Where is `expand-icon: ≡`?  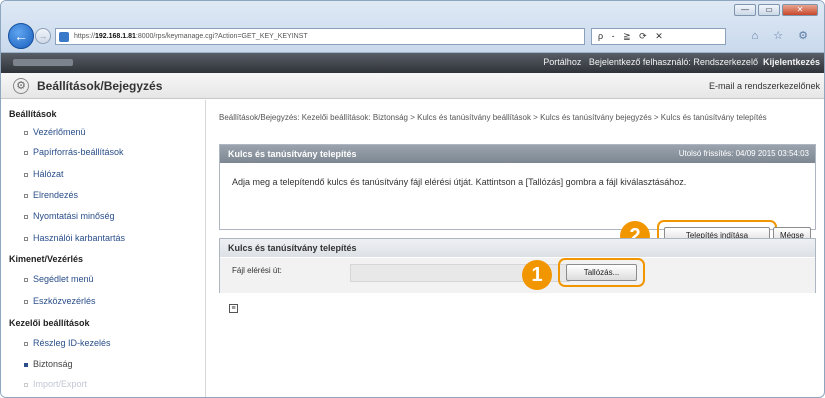 expand-icon: ≡ is located at coordinates (233, 308).